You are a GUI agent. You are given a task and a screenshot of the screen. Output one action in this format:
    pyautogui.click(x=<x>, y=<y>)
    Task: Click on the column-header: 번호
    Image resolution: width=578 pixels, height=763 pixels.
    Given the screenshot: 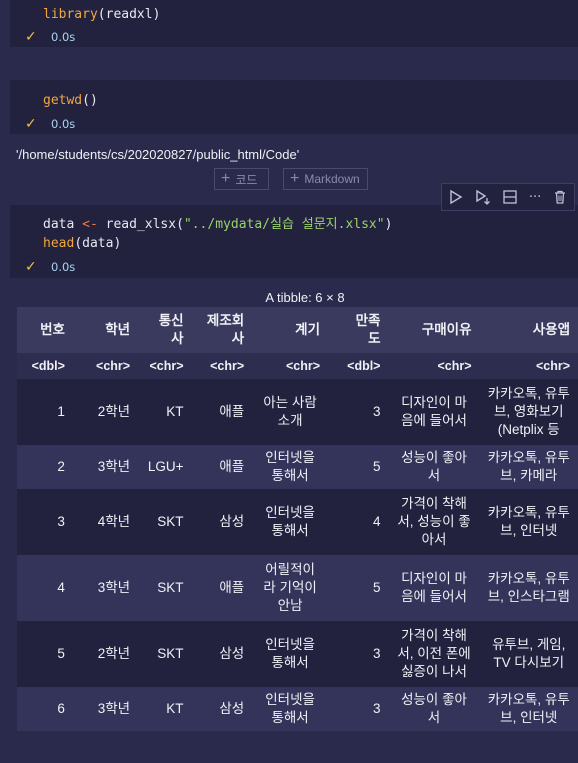 What is the action you would take?
    pyautogui.click(x=45, y=330)
    